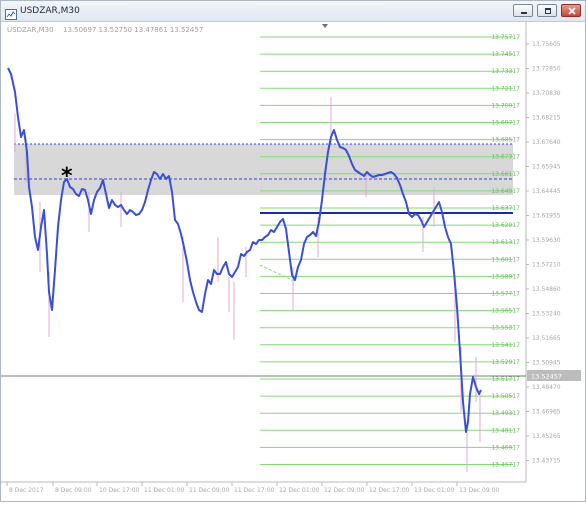 The height and width of the screenshot is (506, 586). What do you see at coordinates (263, 169) in the screenshot?
I see `supply-zone-rectangle` at bounding box center [263, 169].